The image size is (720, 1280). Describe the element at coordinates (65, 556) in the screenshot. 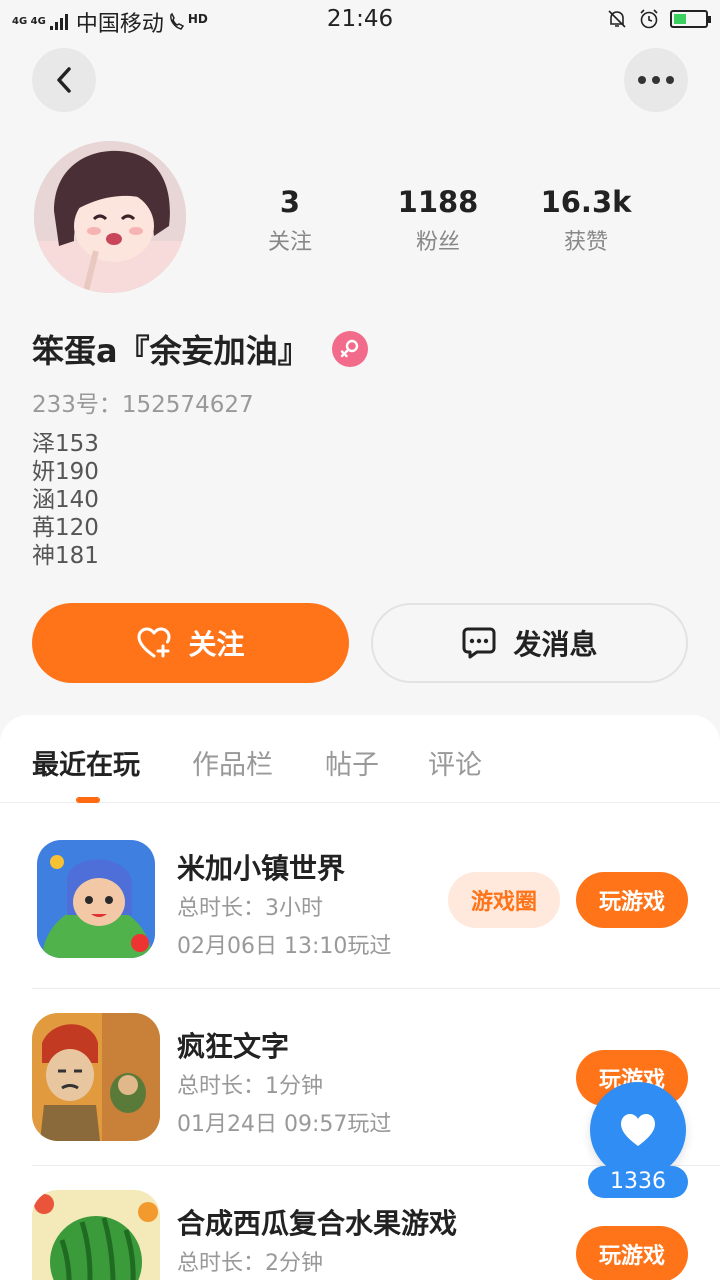

I see `bio-line: 神181` at that location.